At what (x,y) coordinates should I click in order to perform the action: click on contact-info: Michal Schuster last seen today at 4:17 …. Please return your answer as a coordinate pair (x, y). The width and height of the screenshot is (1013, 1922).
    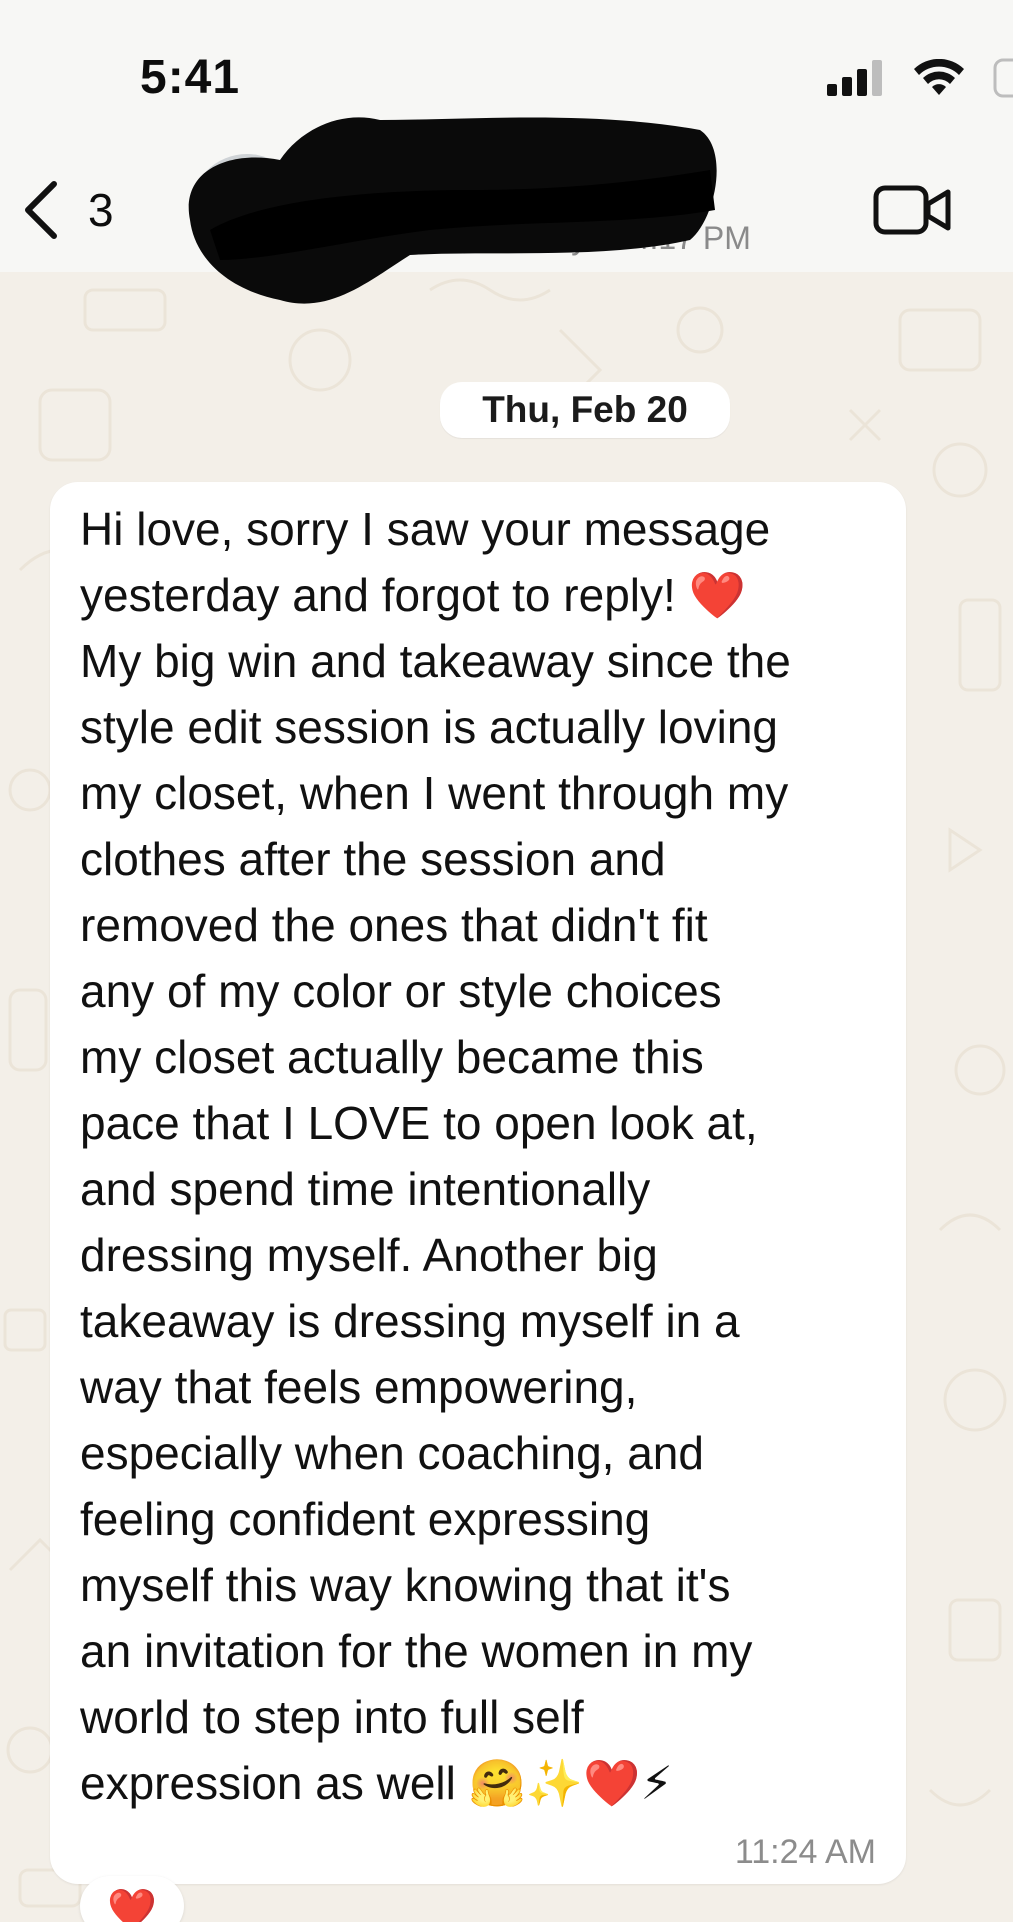
    Looking at the image, I should click on (550, 208).